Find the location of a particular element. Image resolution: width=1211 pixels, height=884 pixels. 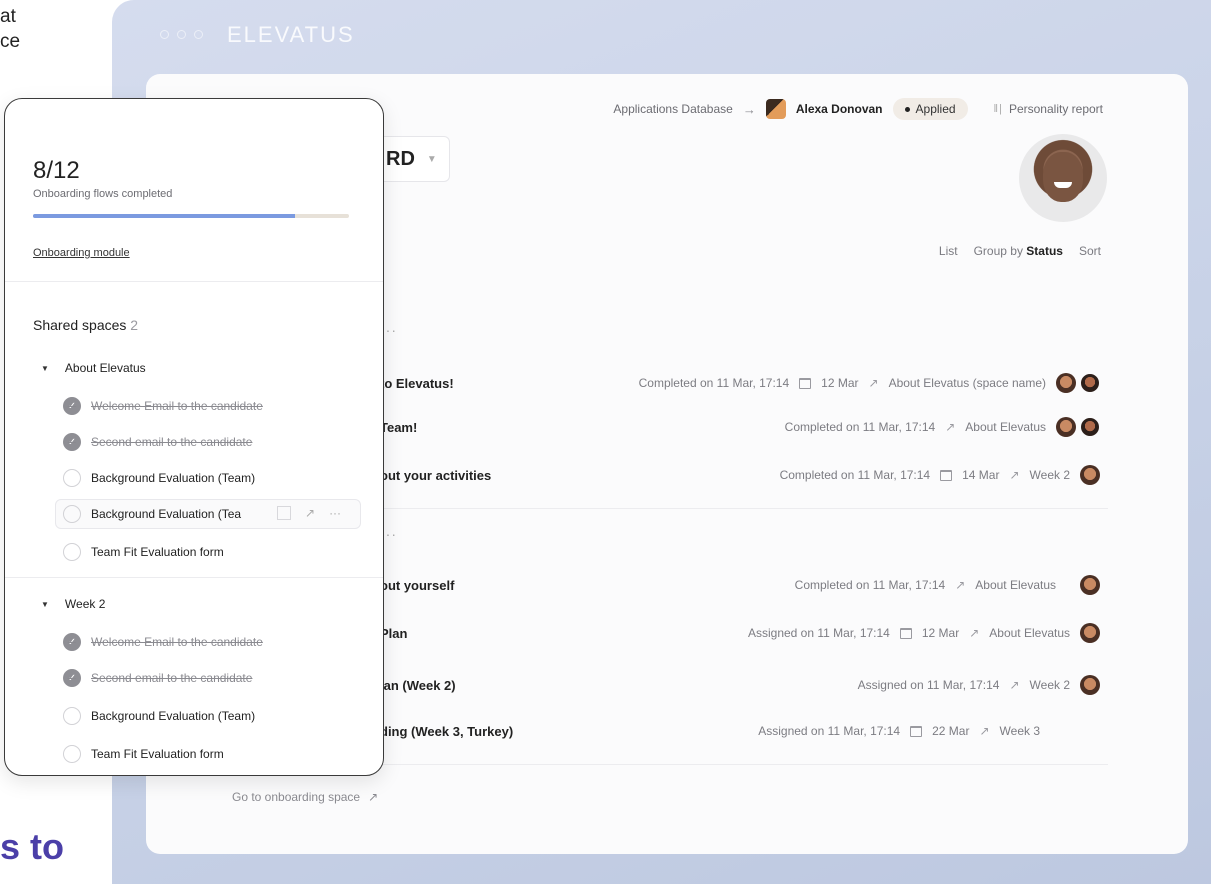

personality-report-link: ‖| Personality report is located at coordinates (1048, 109).